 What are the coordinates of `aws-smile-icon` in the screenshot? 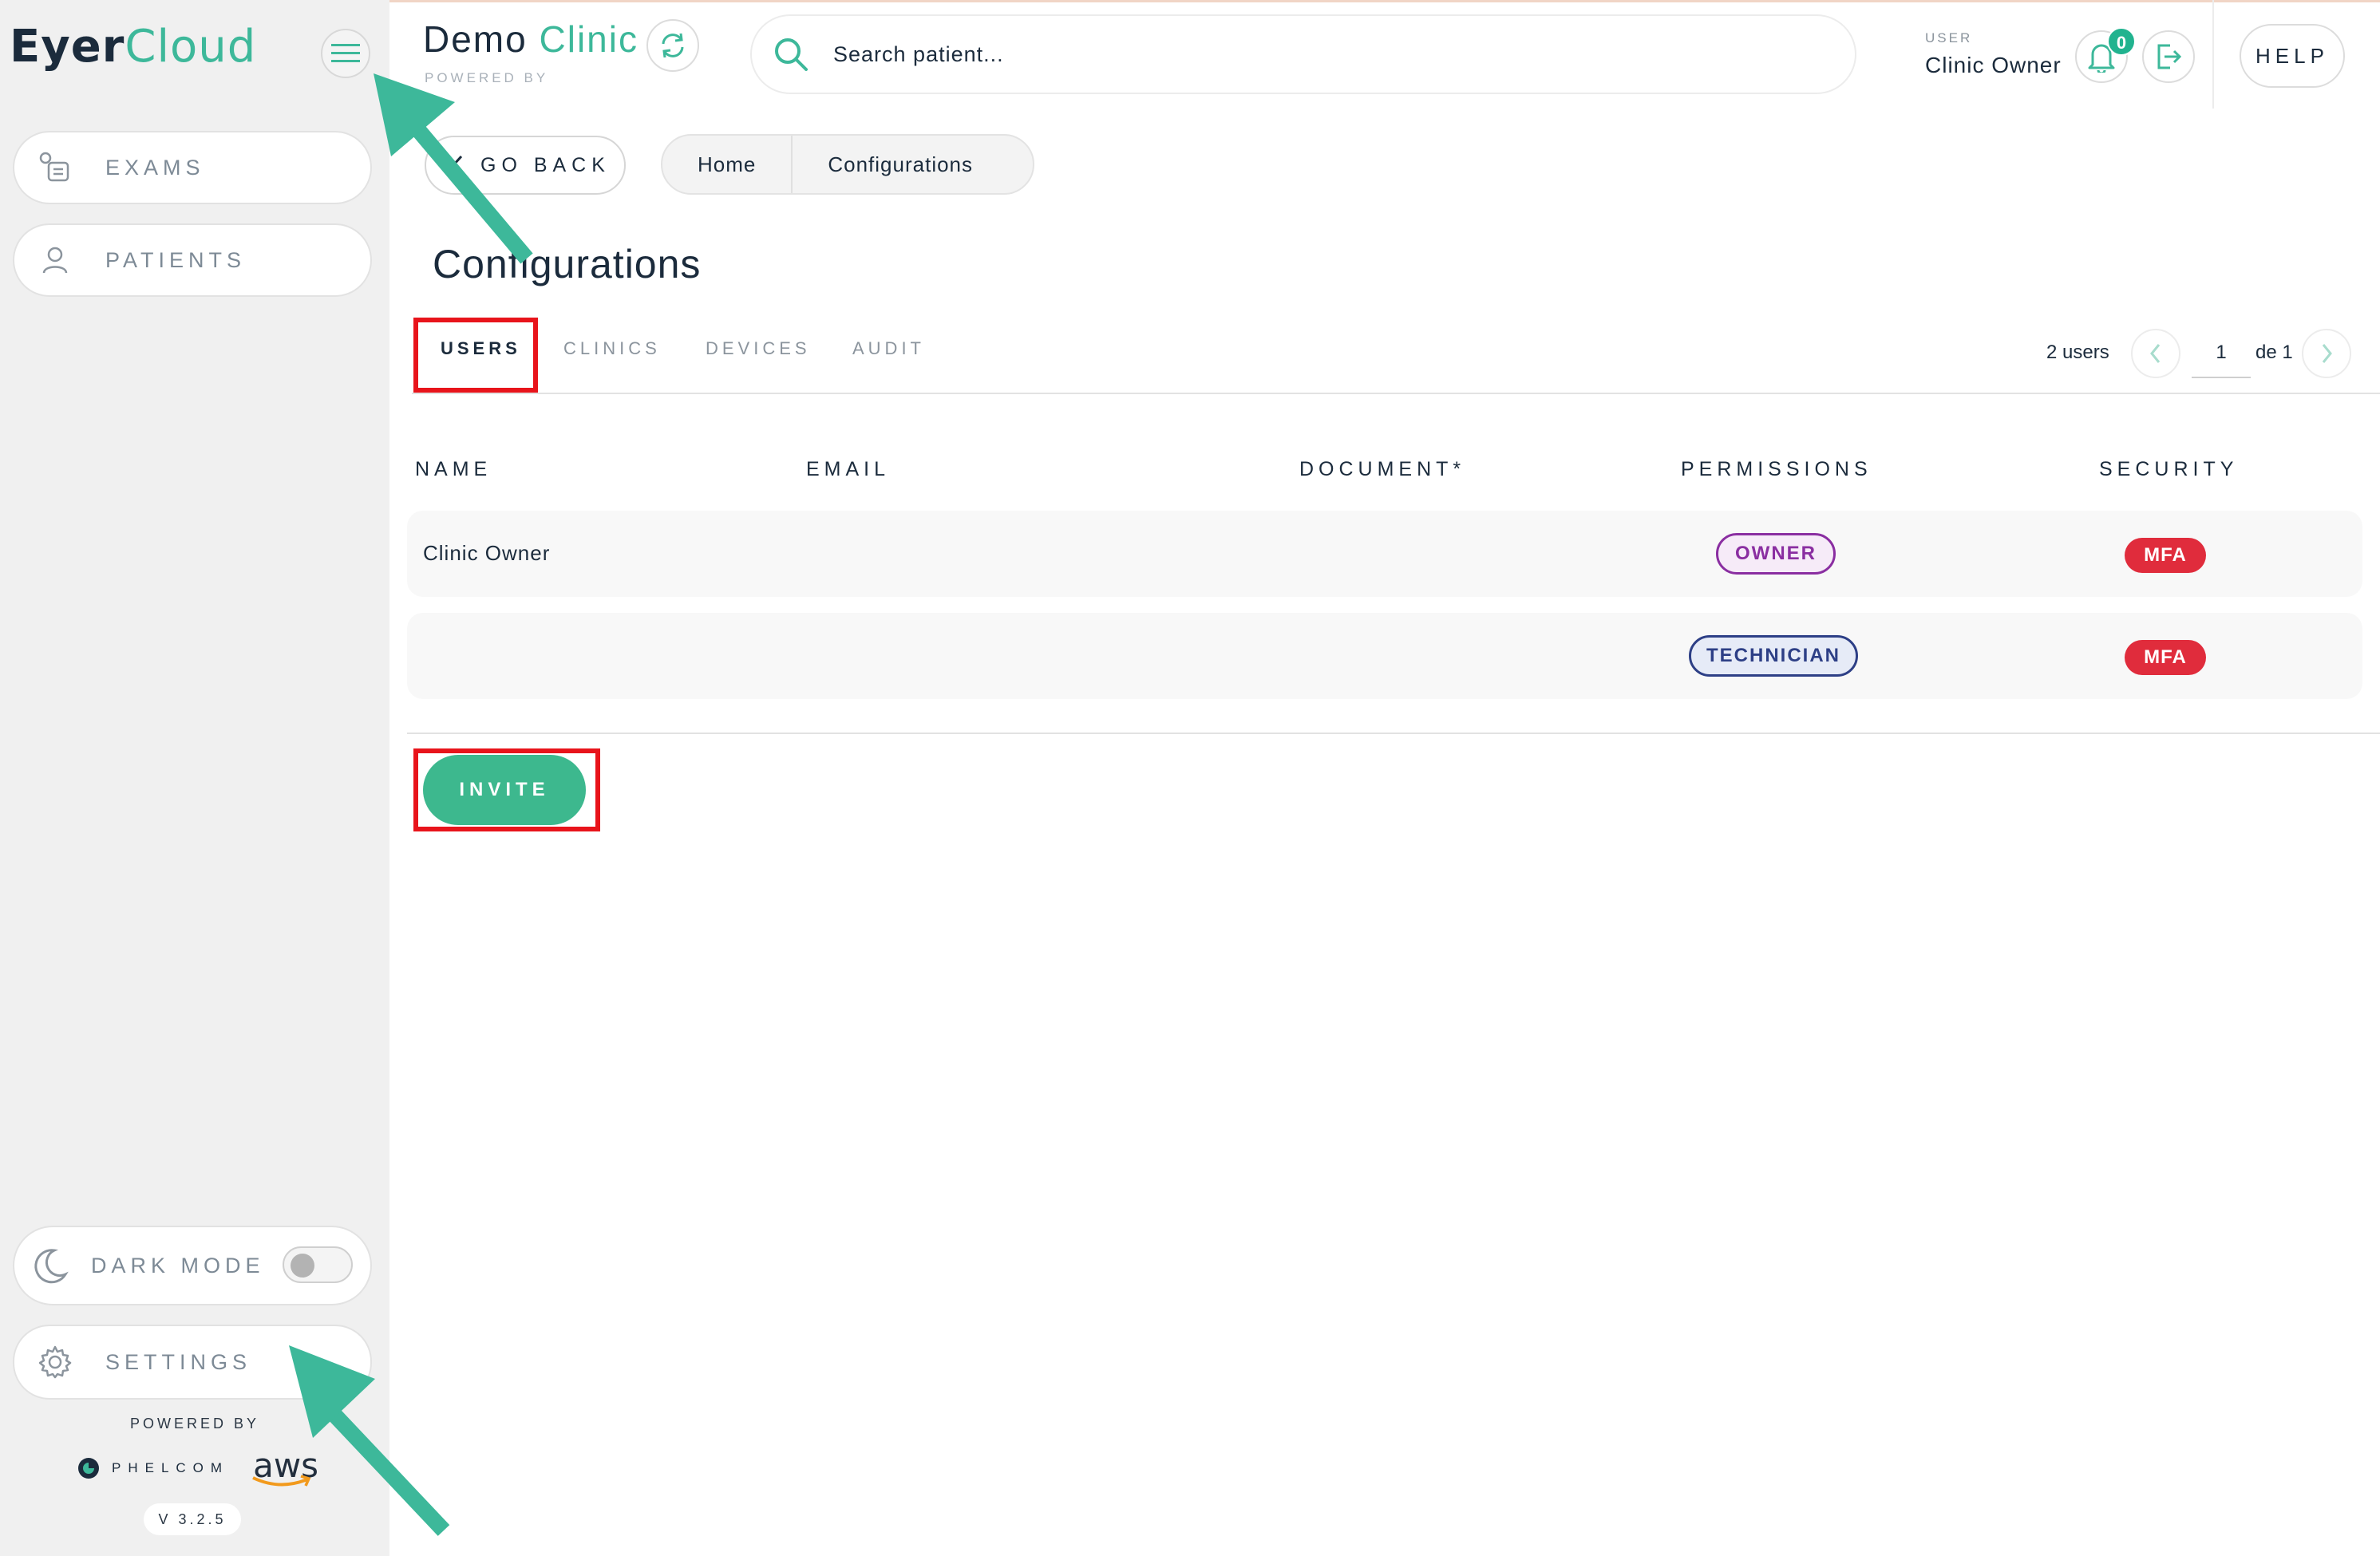 It's located at (281, 1481).